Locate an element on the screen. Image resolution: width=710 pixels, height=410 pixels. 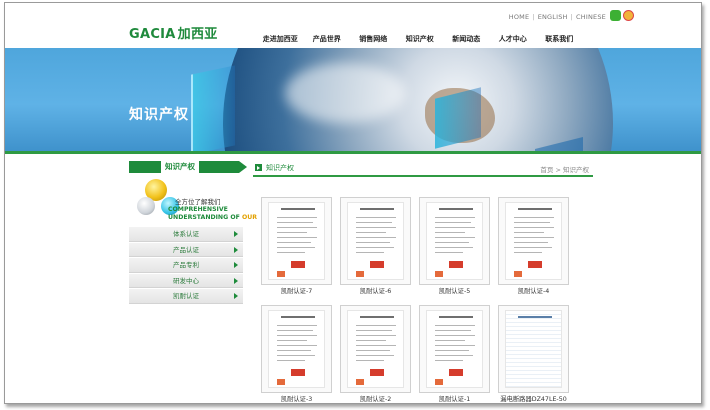
divider is located at coordinates (353, 152).